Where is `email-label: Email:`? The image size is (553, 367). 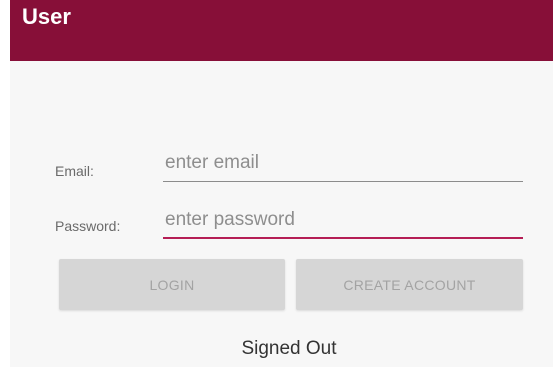
email-label: Email: is located at coordinates (74, 171).